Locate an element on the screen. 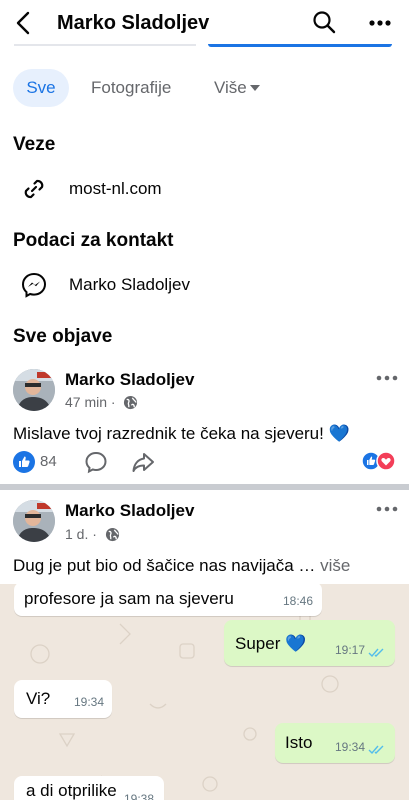 This screenshot has height=800, width=409. chat-message-text: profesore ja sam na sjeveru is located at coordinates (129, 598).